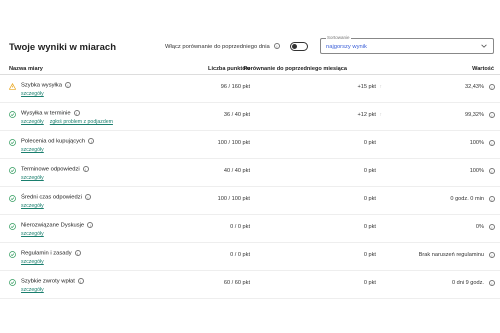 This screenshot has width=500, height=333. I want to click on value-cell: 0%, so click(479, 227).